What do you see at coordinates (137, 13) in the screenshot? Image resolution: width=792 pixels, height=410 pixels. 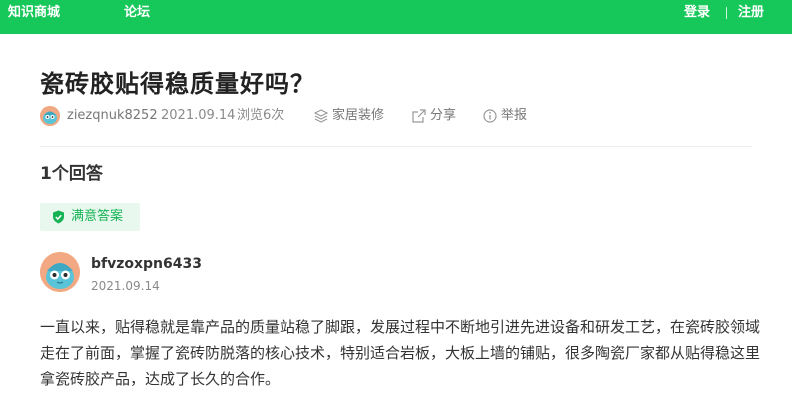 I see `nav-link-forum: 论坛` at bounding box center [137, 13].